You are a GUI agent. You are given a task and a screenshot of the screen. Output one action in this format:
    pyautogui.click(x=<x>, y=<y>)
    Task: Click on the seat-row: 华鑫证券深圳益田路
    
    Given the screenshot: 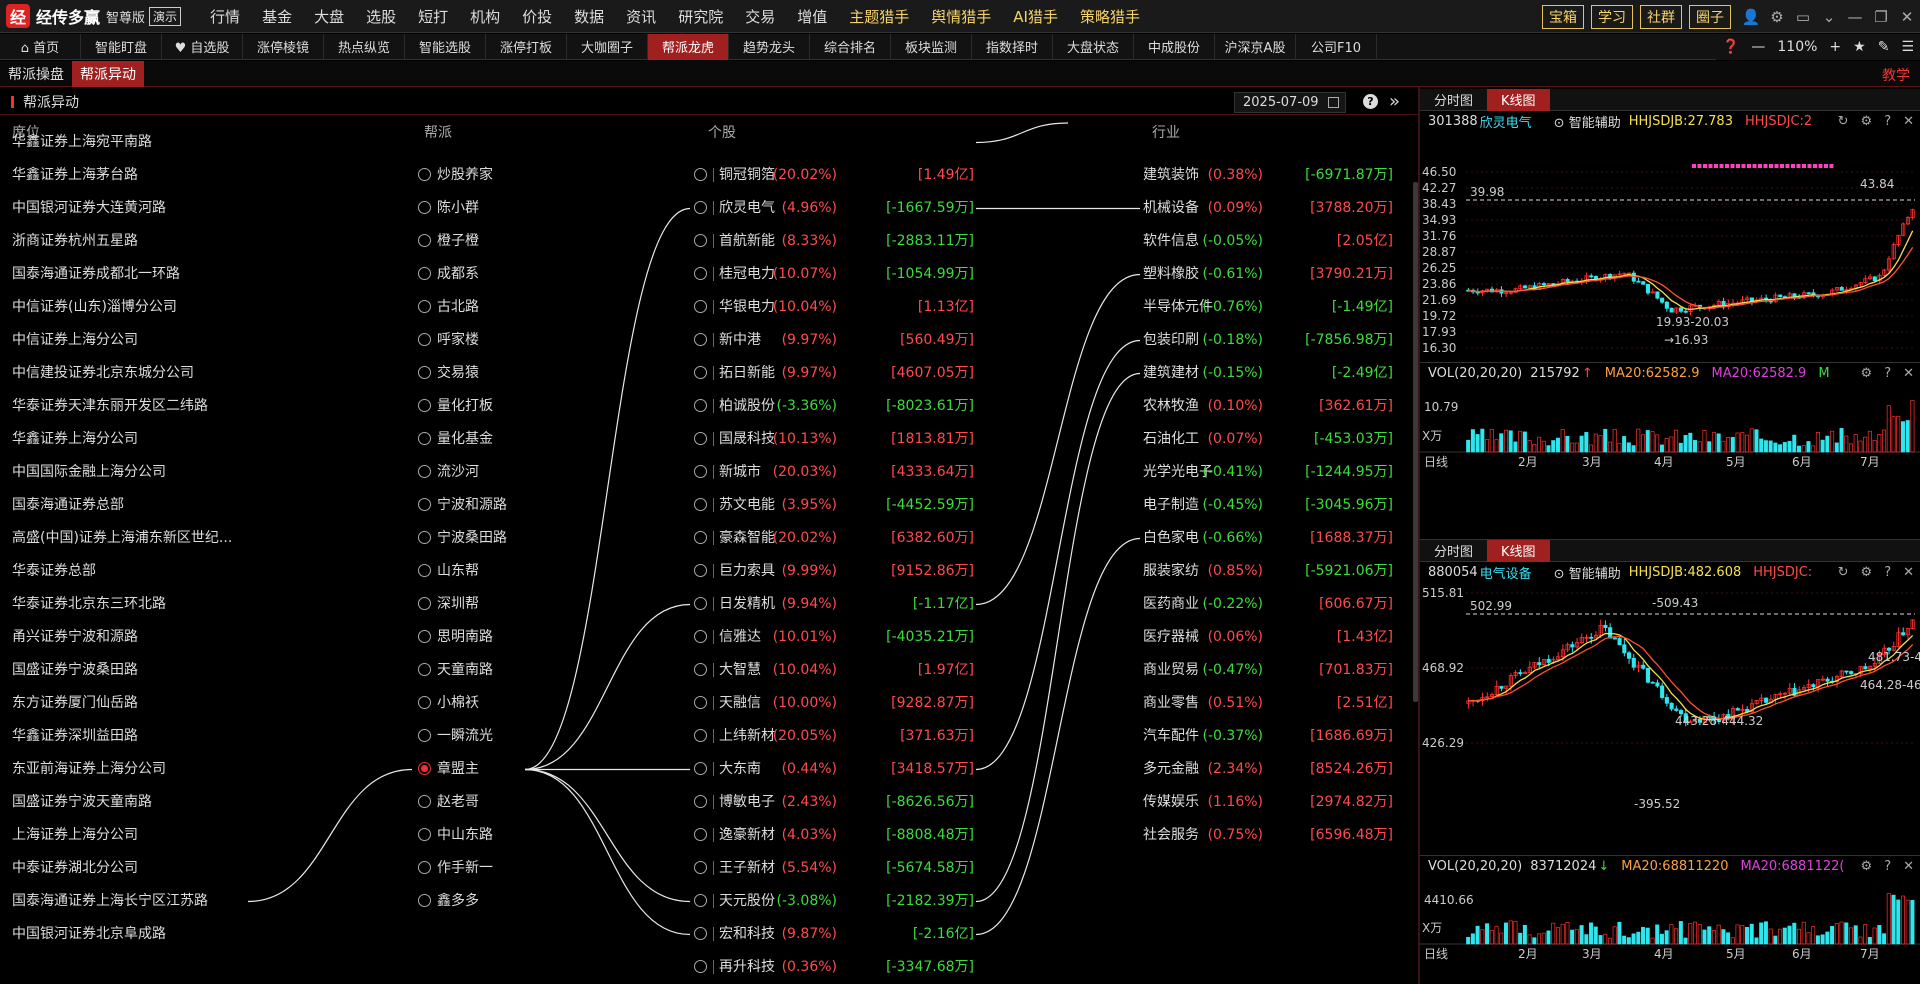 What is the action you would take?
    pyautogui.click(x=75, y=736)
    